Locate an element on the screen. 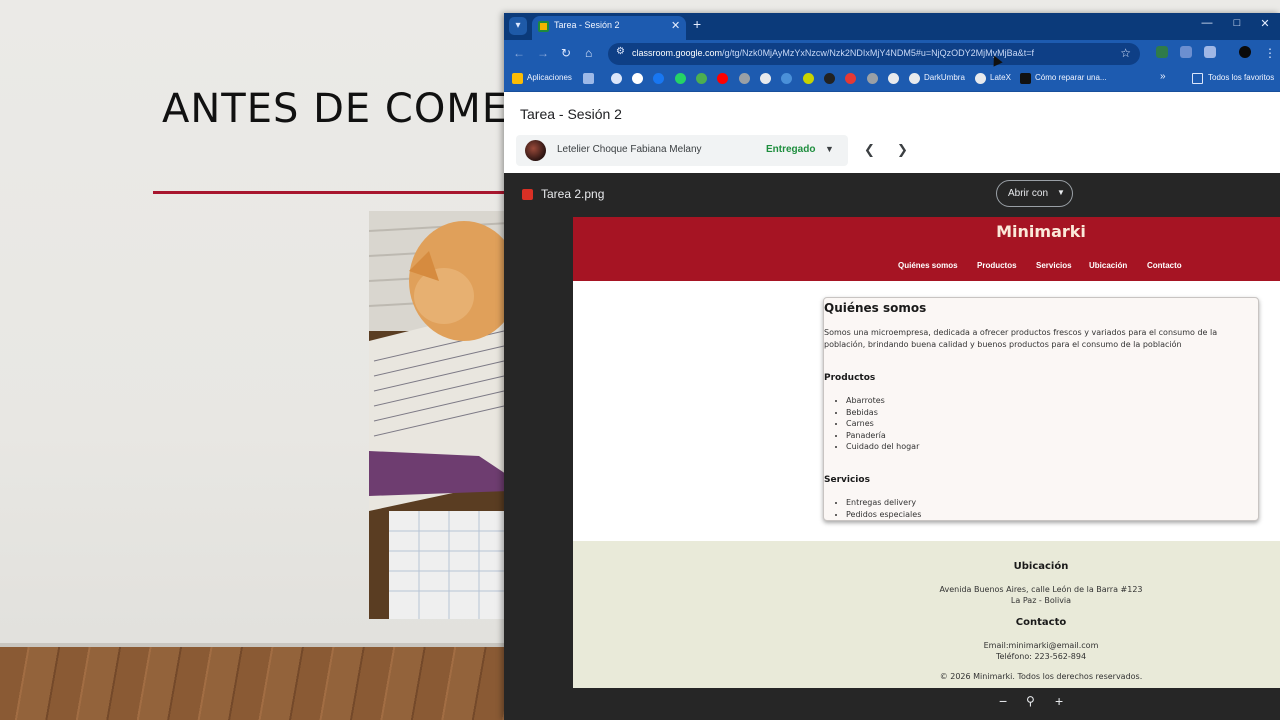 This screenshot has height=720, width=1280. browser-tab: Tarea - Sesión 2 ✕ is located at coordinates (609, 28).